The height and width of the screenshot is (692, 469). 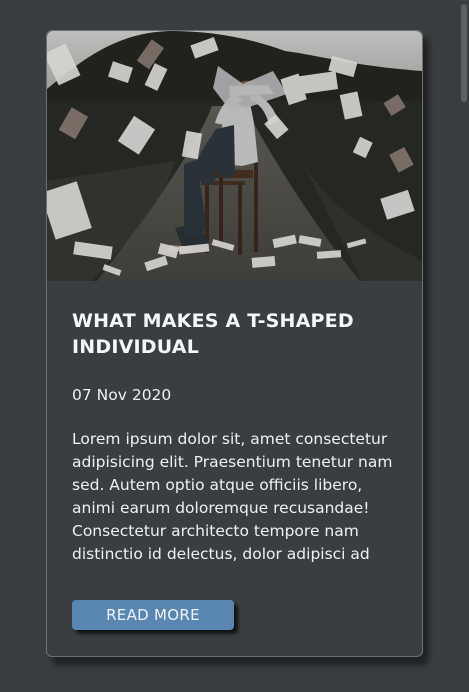 I want to click on read-more-button: Read more, so click(x=153, y=615).